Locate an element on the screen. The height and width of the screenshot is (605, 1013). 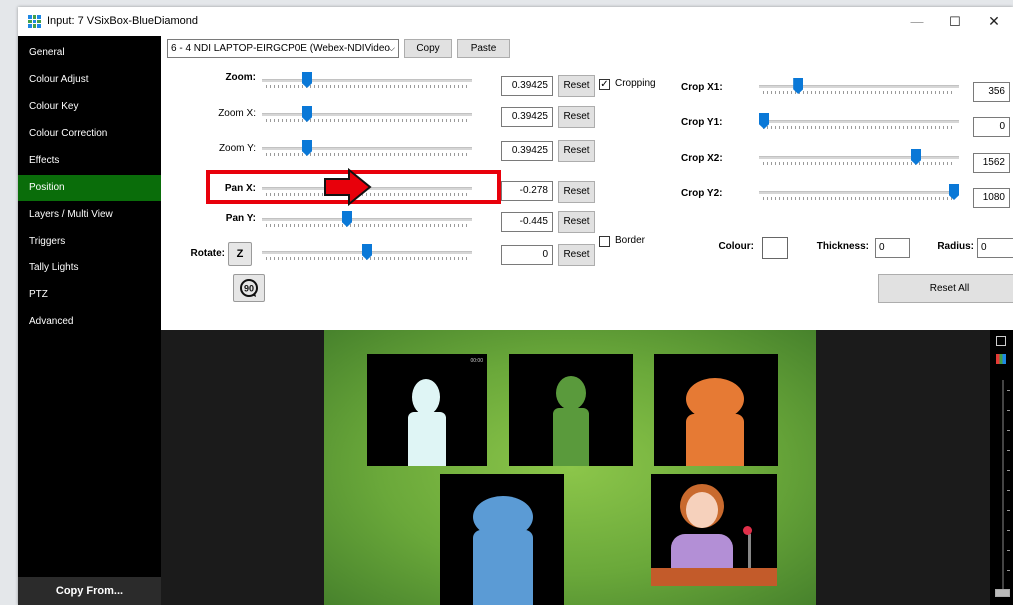
crop-x1-label: Crop X1: is located at coordinates (702, 87).